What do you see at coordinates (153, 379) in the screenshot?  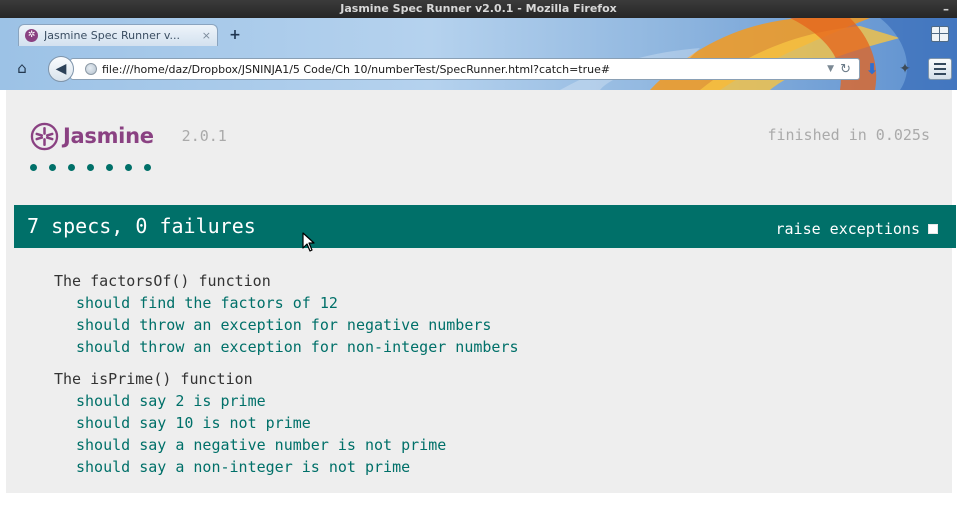 I see `suite-name-link: The isPrime() function` at bounding box center [153, 379].